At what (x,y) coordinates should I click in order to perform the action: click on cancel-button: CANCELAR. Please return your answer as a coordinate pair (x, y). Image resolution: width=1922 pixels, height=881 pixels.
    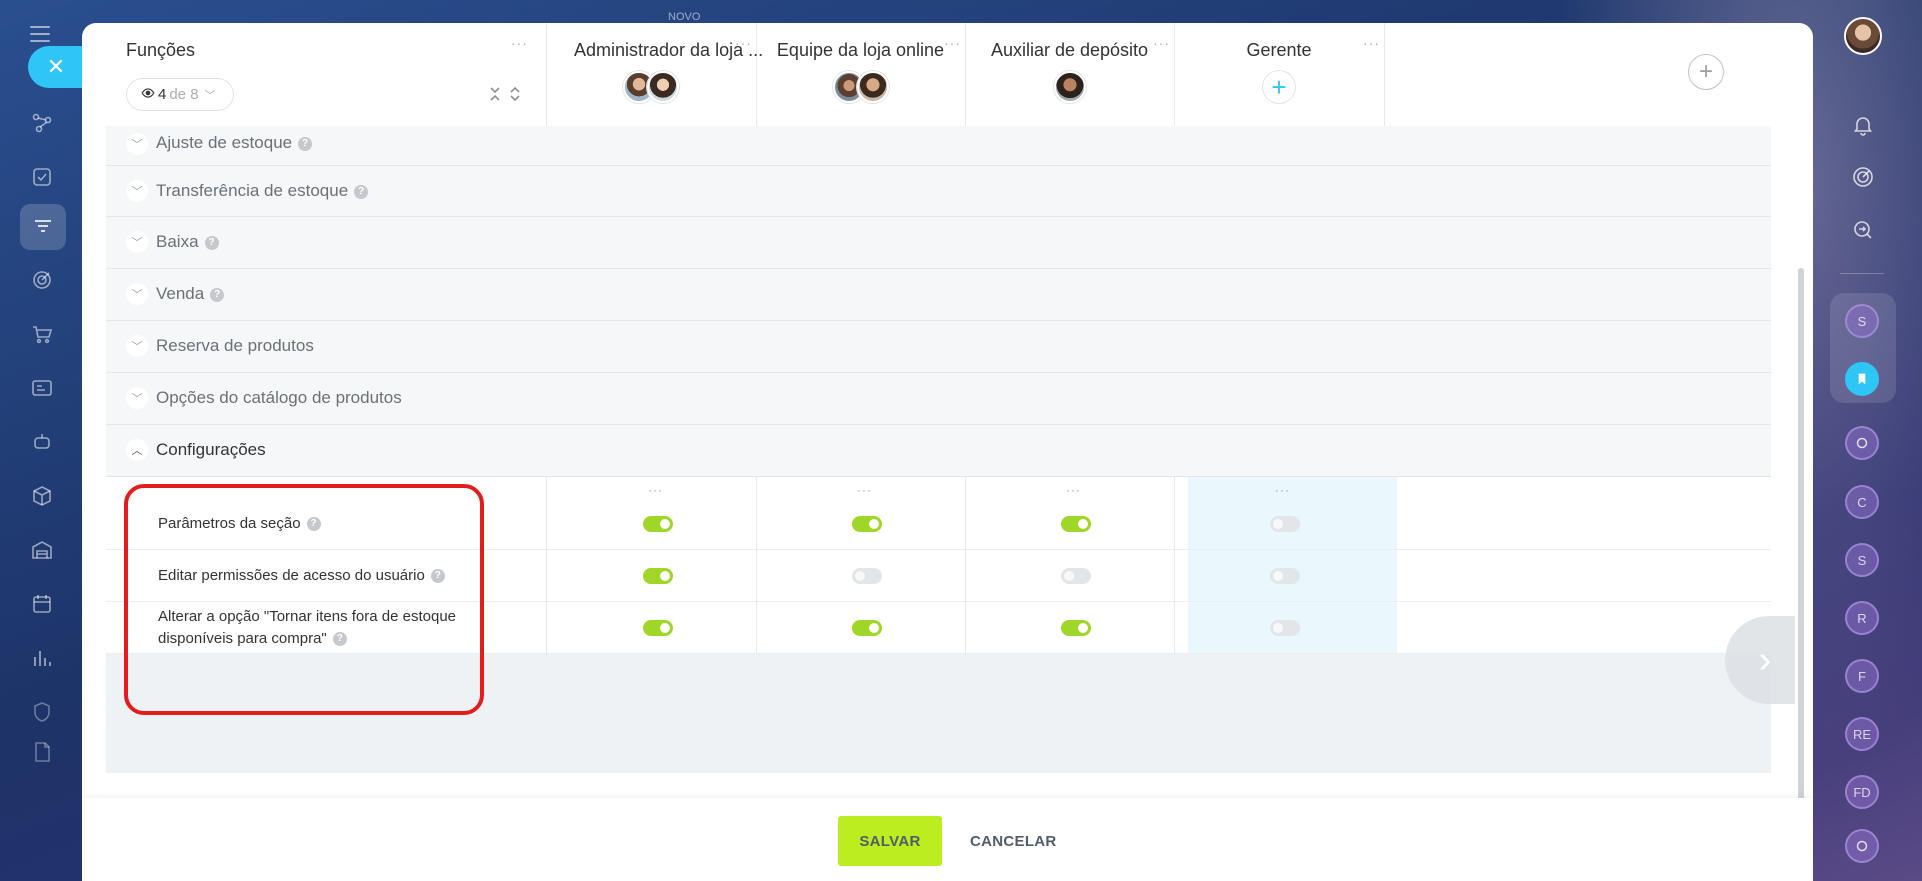
    Looking at the image, I should click on (1013, 841).